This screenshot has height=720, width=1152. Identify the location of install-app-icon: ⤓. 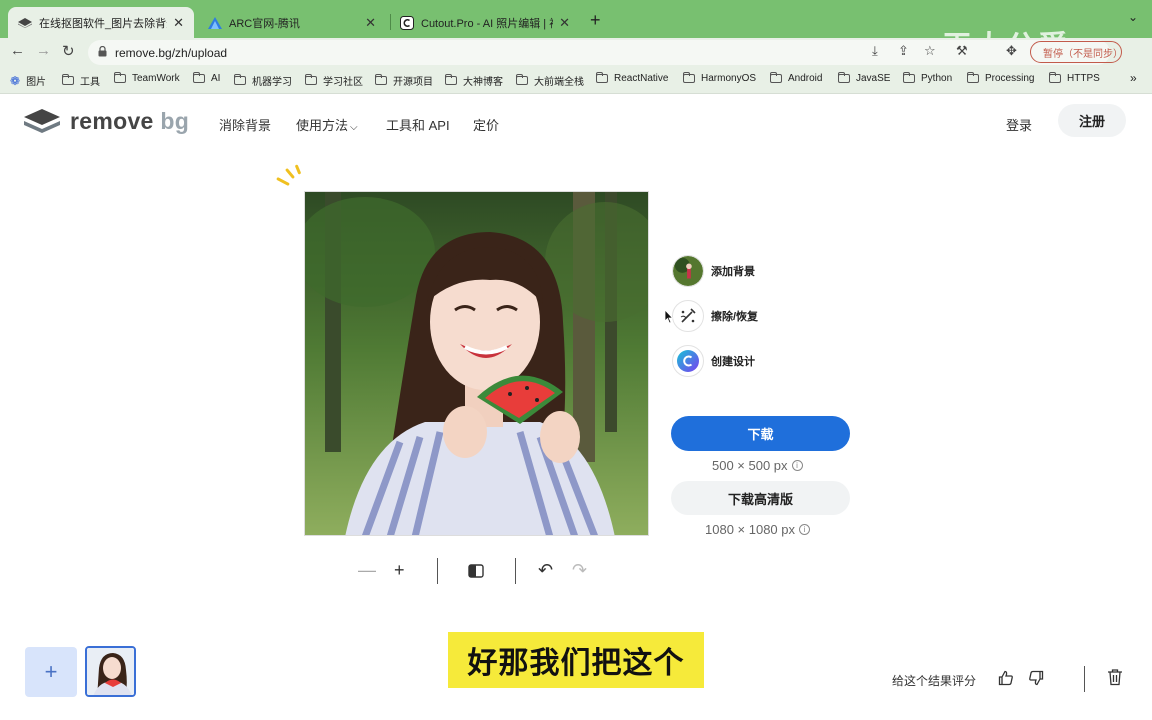
(875, 51).